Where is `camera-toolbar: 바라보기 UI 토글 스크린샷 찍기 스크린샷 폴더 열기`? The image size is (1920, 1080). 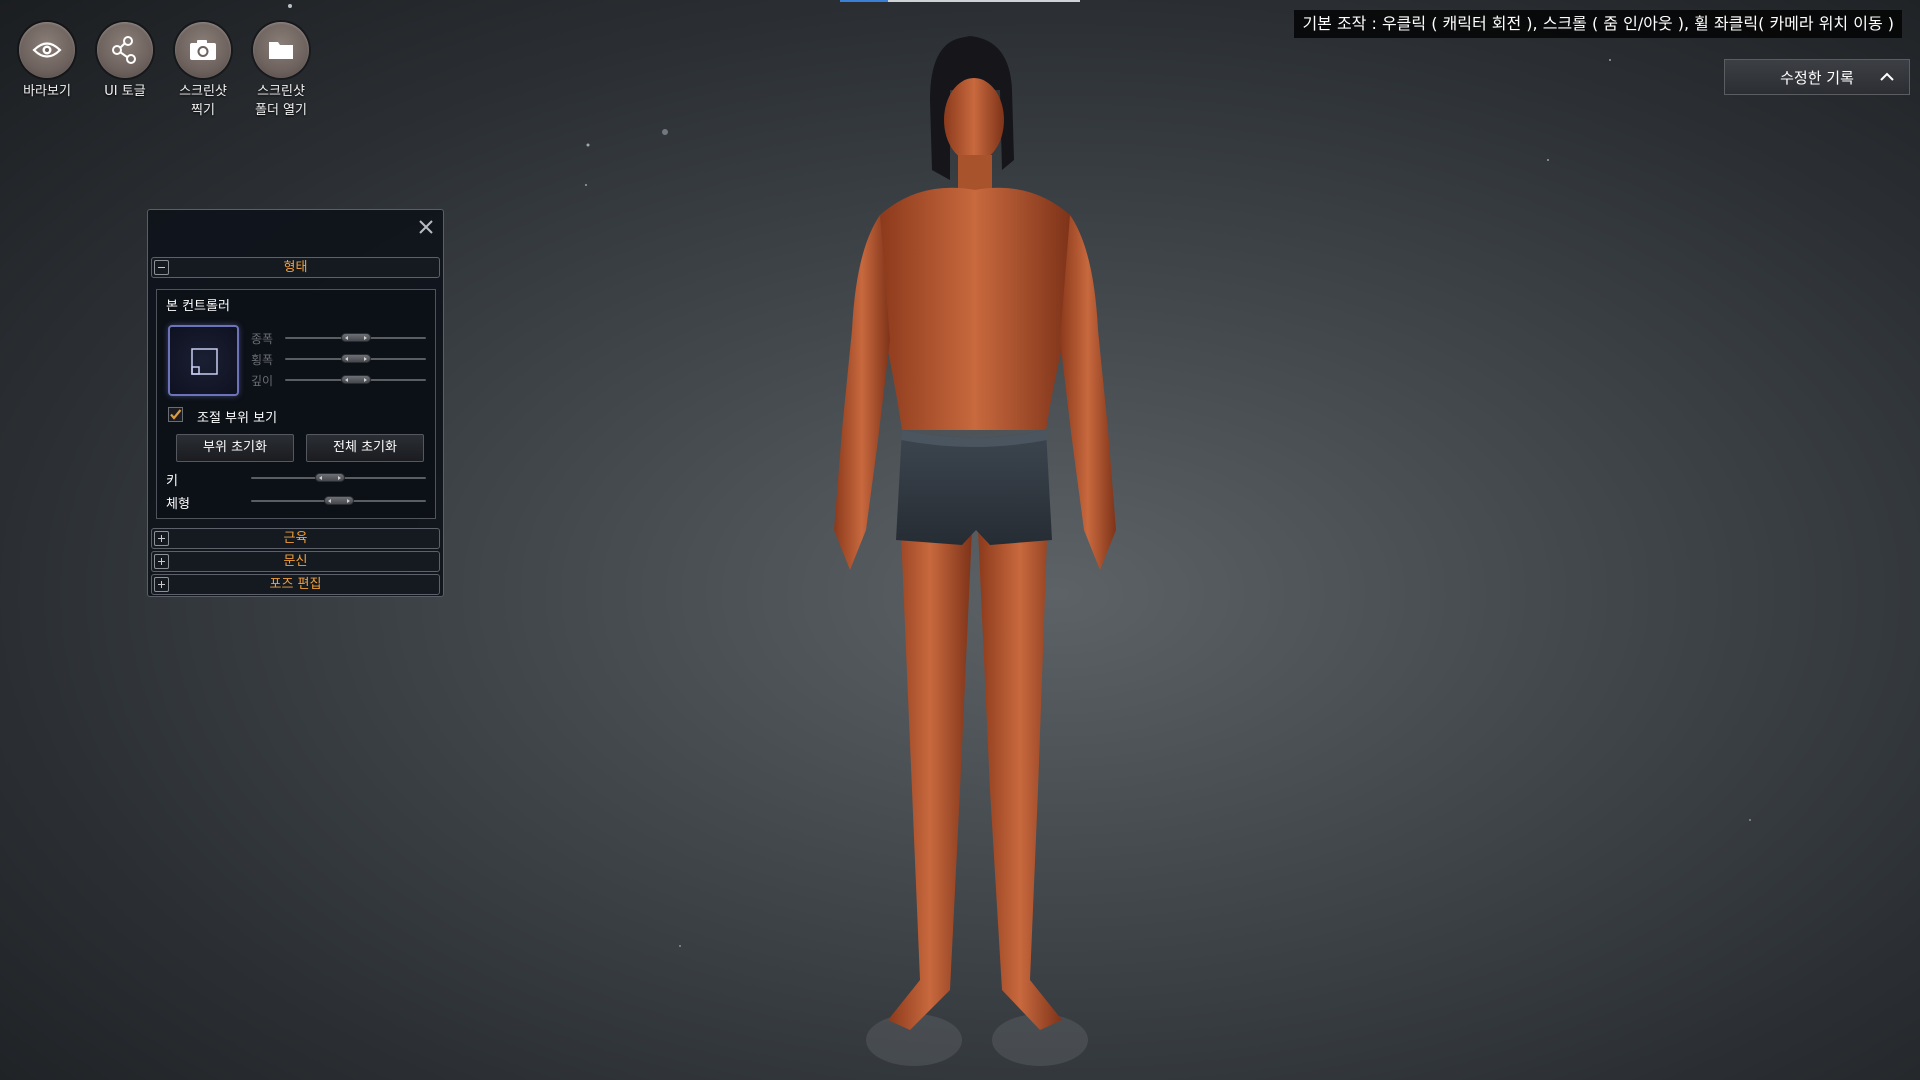
camera-toolbar: 바라보기 UI 토글 스크린샷 찍기 스크린샷 폴더 열기 is located at coordinates (164, 71).